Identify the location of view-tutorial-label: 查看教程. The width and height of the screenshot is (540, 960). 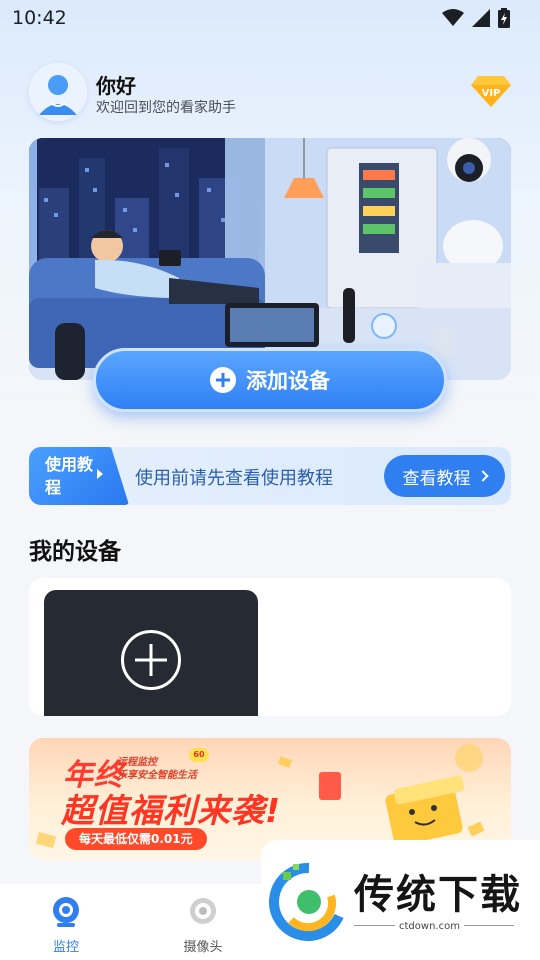
(436, 478).